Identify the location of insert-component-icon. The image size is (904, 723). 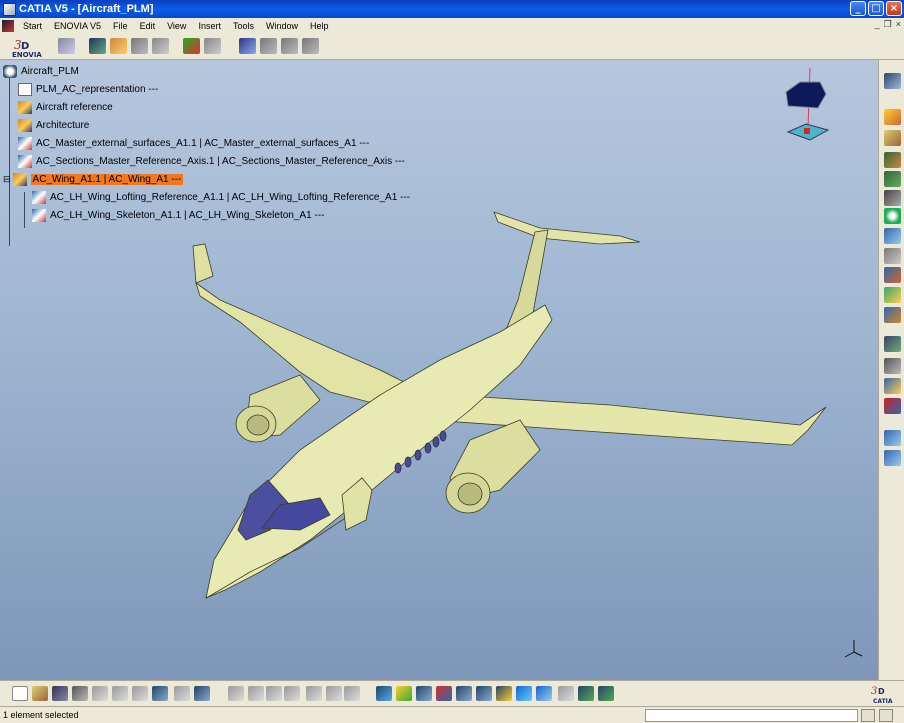
(892, 160).